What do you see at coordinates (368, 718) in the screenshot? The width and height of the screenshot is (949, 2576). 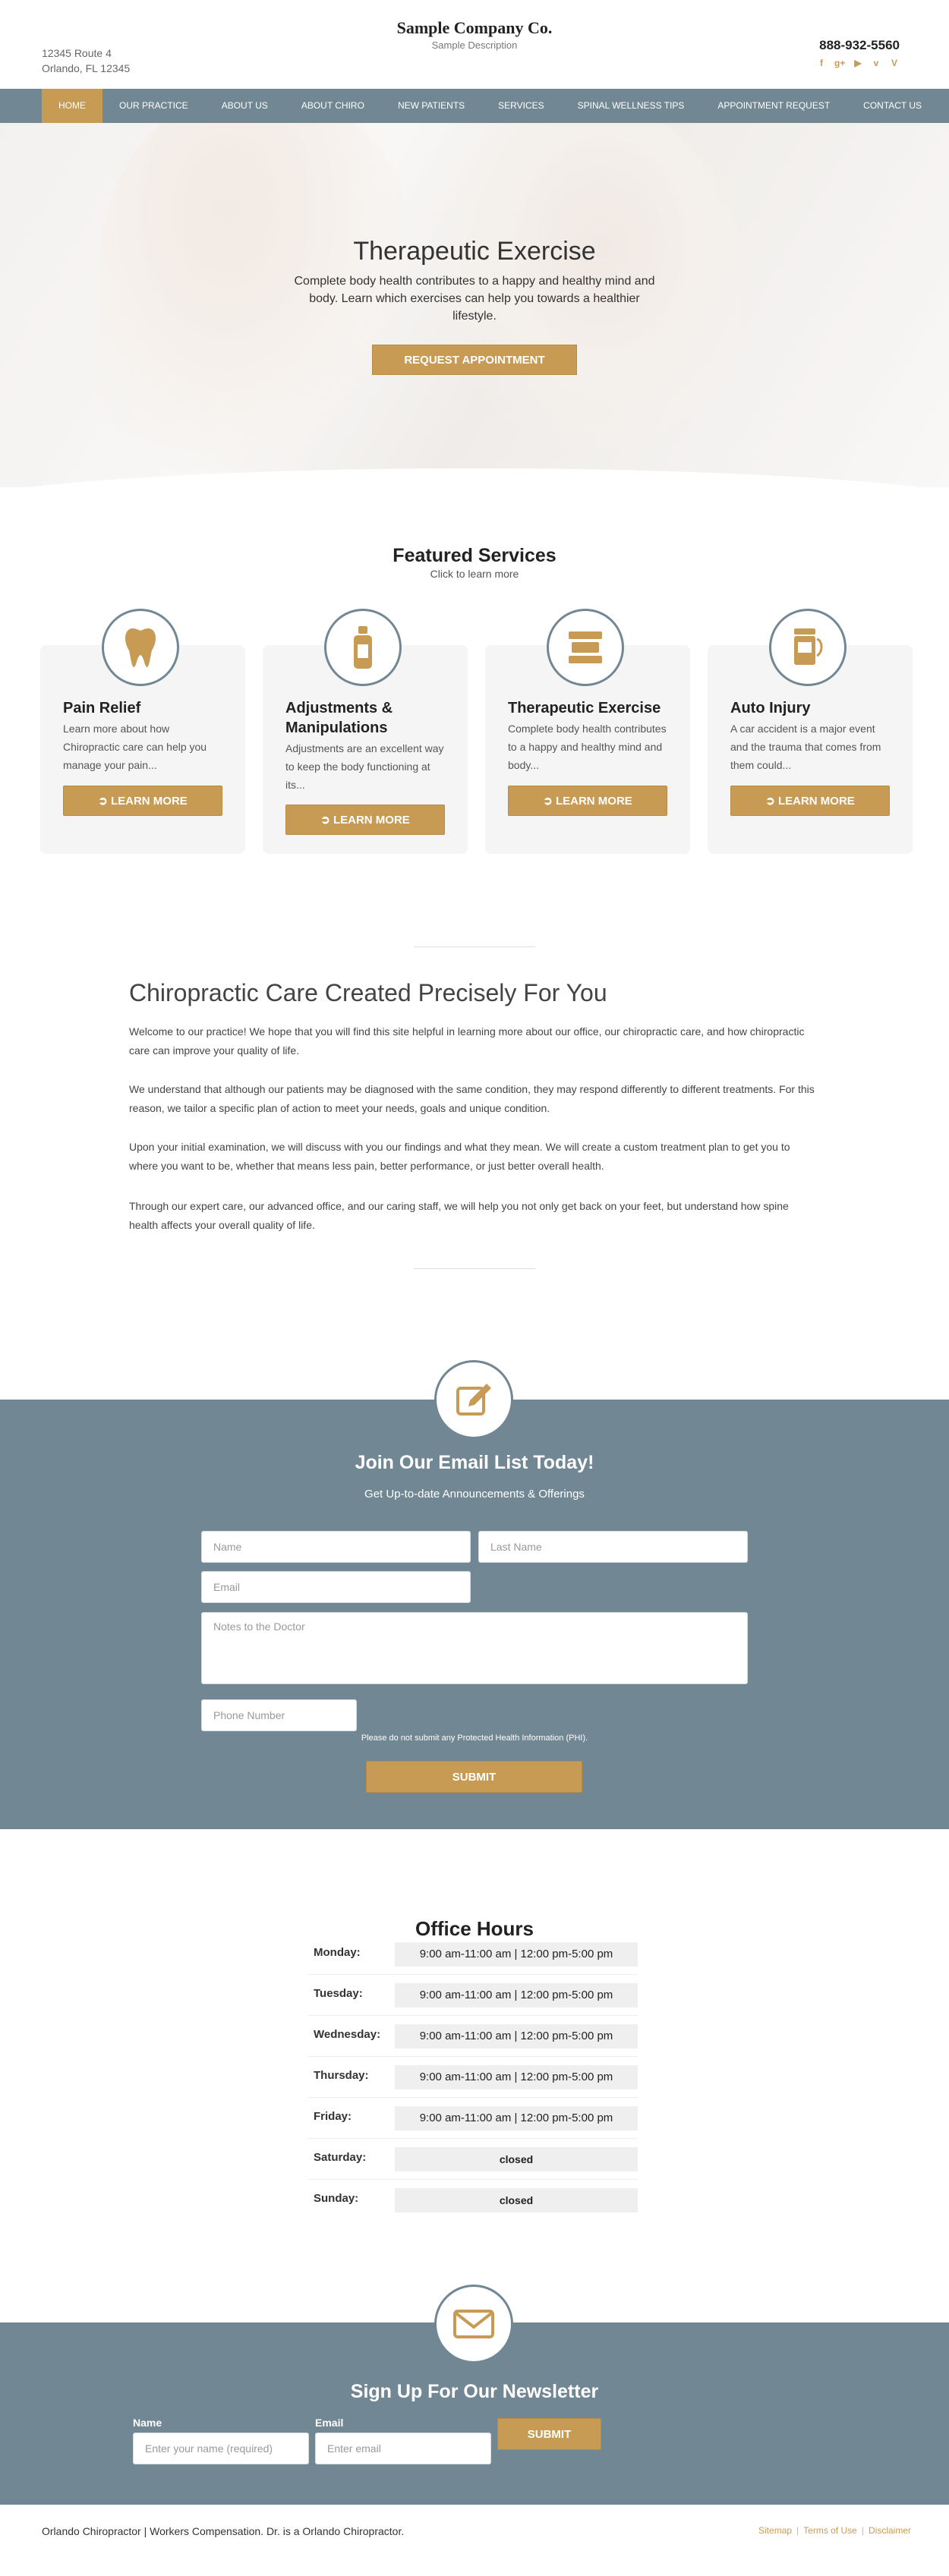 I see `service-card-title: Adjustments & Manipulations` at bounding box center [368, 718].